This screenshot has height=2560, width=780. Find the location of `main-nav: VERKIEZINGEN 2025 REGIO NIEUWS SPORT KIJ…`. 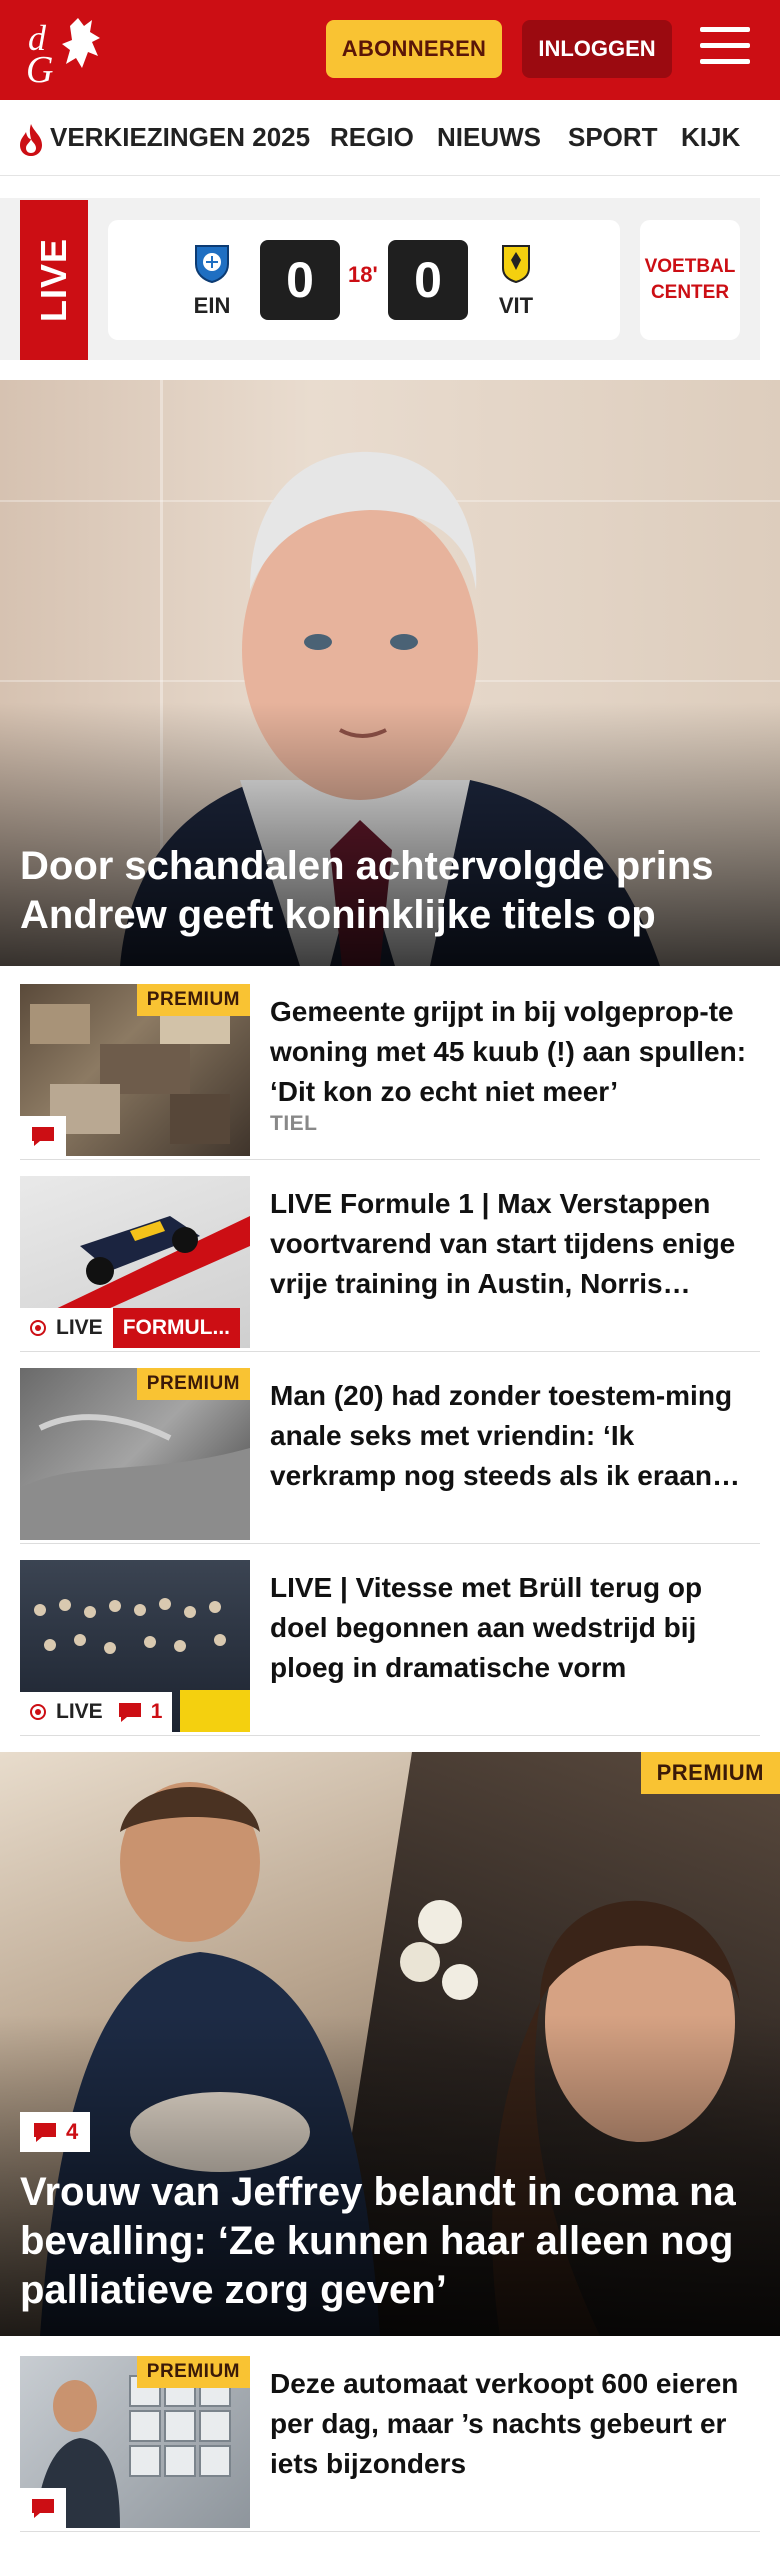

main-nav: VERKIEZINGEN 2025 REGIO NIEUWS SPORT KIJ… is located at coordinates (390, 138).